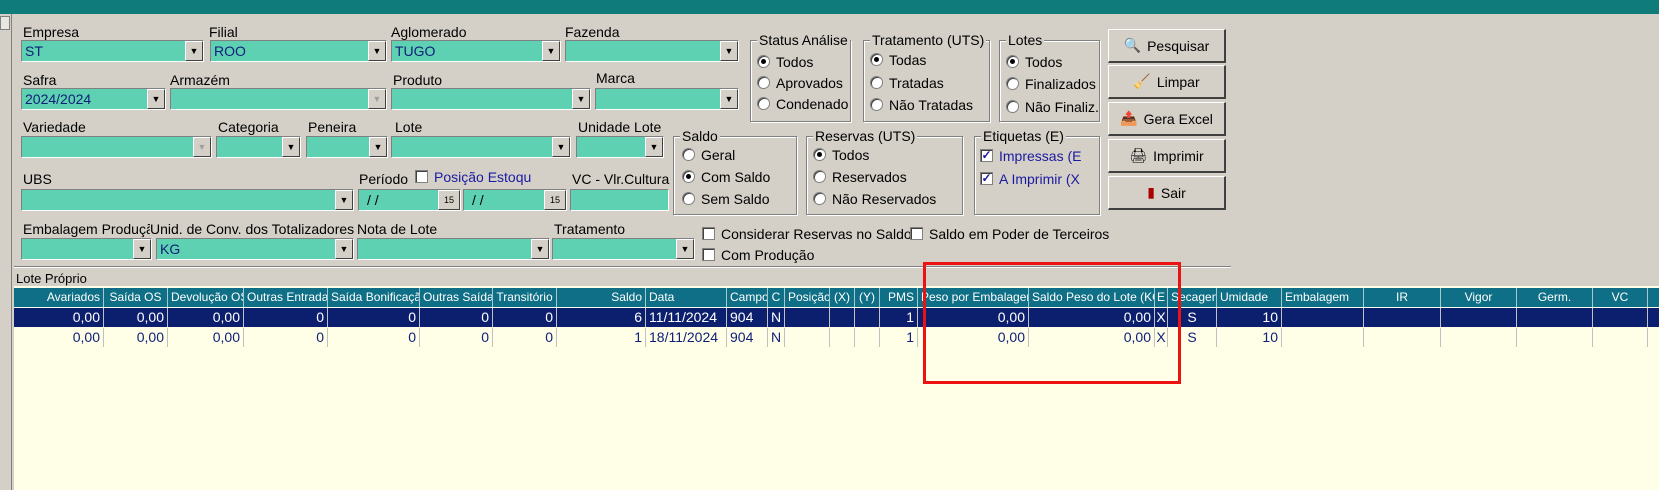 The width and height of the screenshot is (1659, 490). I want to click on etiquetas-impressas-checkbox: ✓ Impressas (E, so click(1034, 156).